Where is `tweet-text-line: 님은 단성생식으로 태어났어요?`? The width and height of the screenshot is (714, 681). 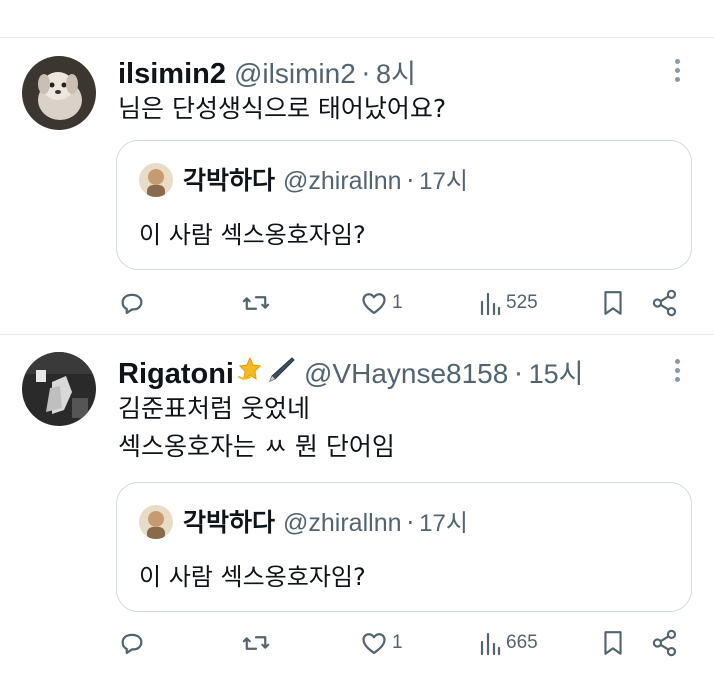
tweet-text-line: 님은 단성생식으로 태어났어요? is located at coordinates (282, 108).